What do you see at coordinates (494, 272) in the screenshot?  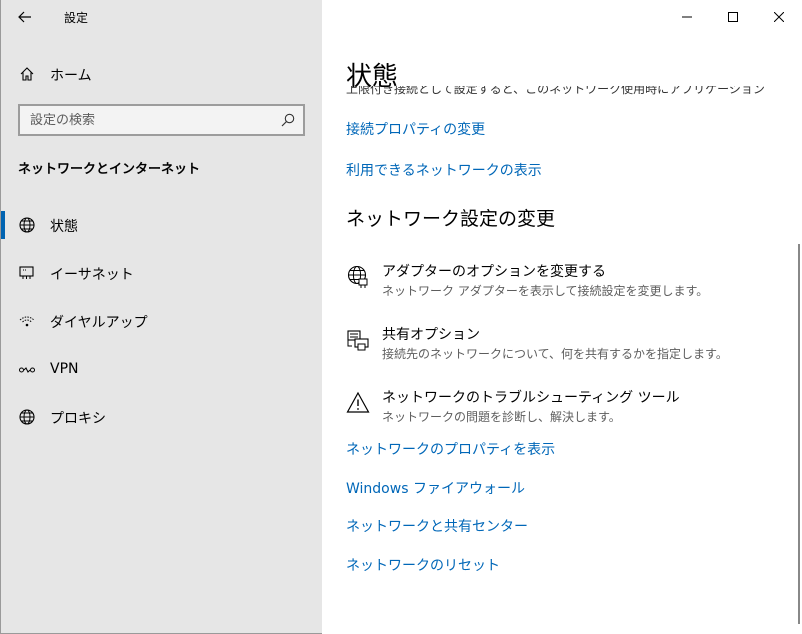 I see `option-title: アダプターのオプションを変更する` at bounding box center [494, 272].